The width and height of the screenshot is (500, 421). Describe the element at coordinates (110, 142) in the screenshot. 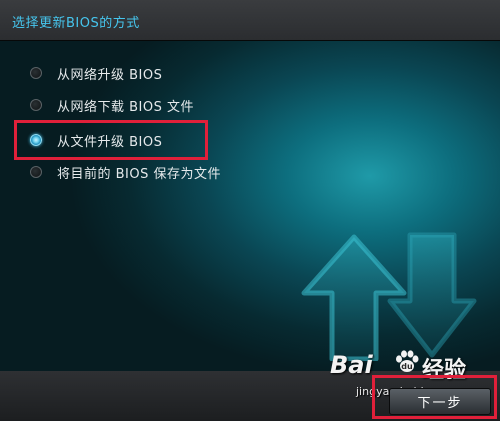

I see `option-label: 从文件升级 BIOS` at that location.